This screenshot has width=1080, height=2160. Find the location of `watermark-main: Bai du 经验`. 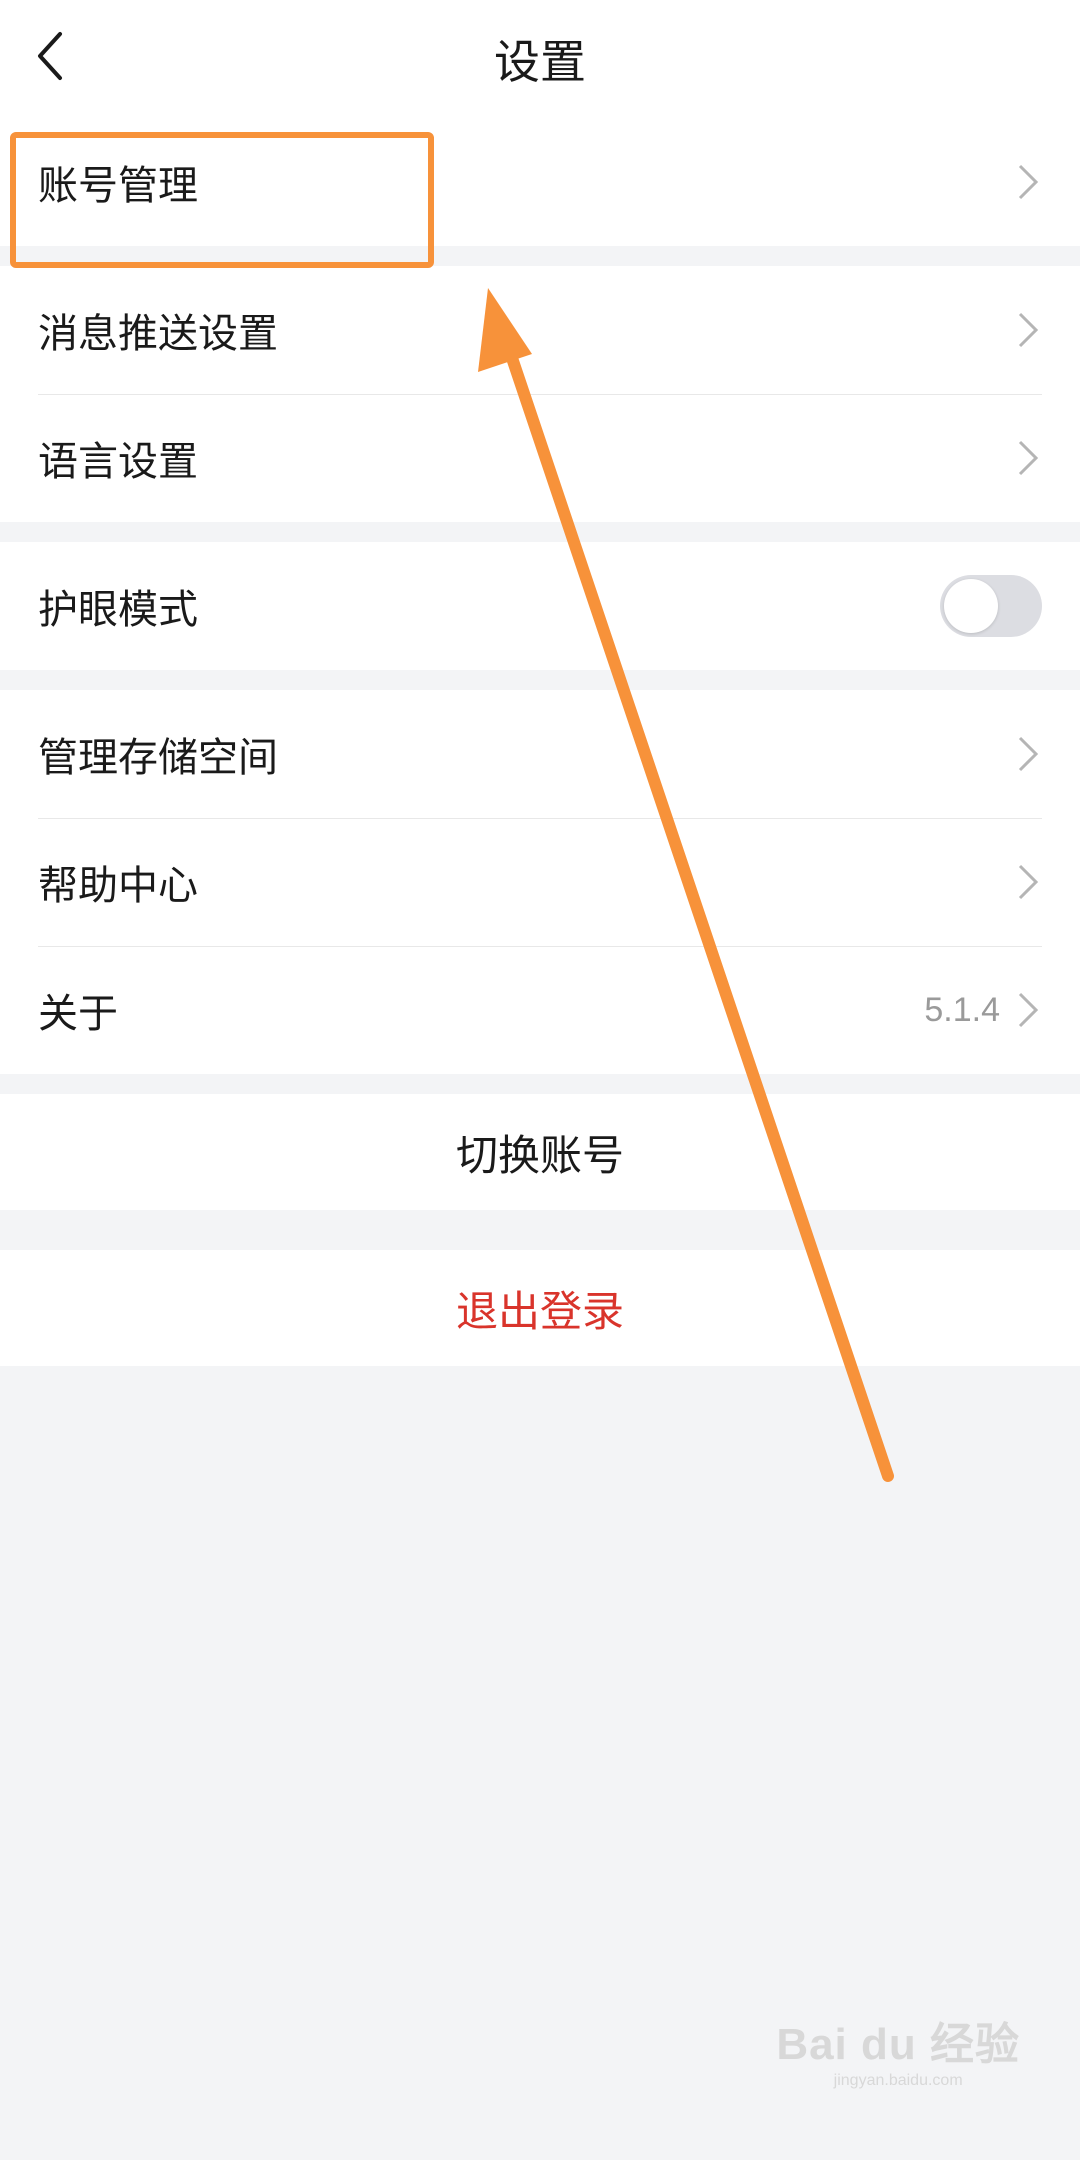

watermark-main: Bai du 经验 is located at coordinates (898, 2044).